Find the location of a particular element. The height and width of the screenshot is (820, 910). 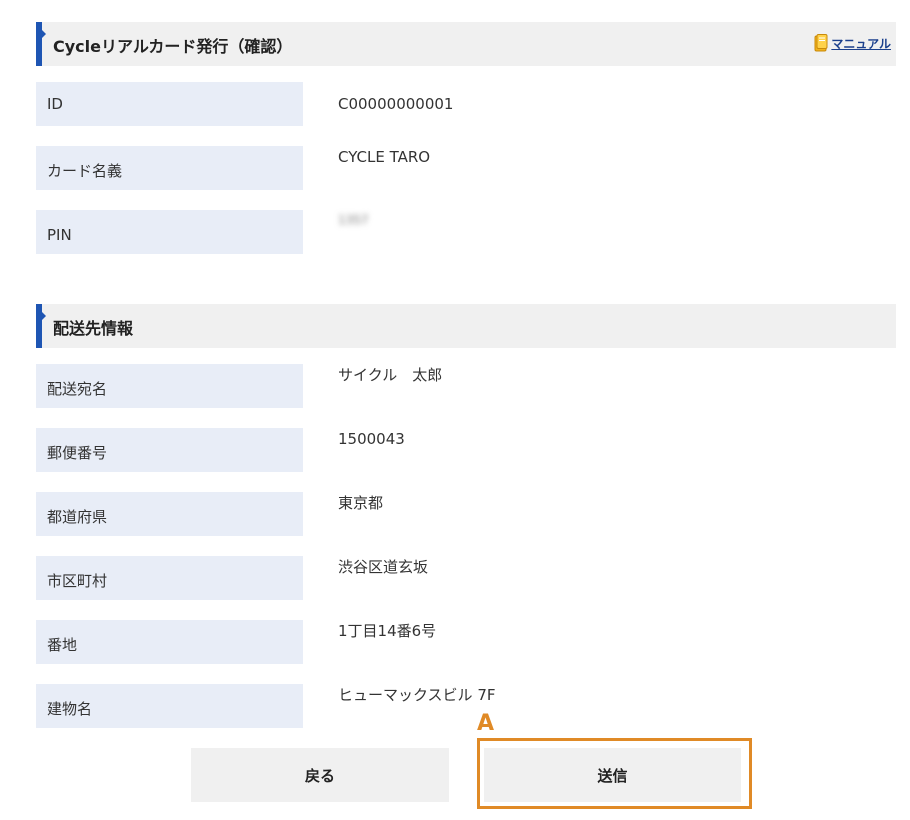

row-label: カード名義 is located at coordinates (169, 168).